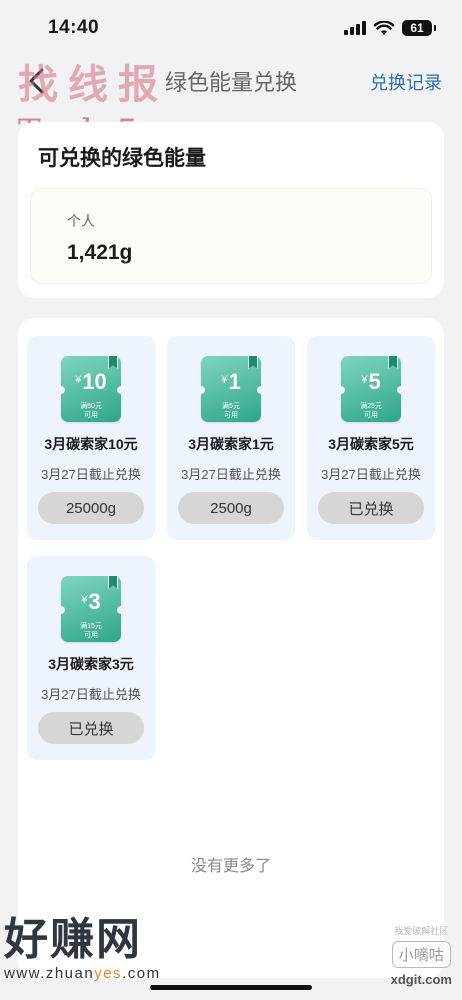 The image size is (462, 1000). I want to click on exchange-record-link: 兑换记录, so click(406, 82).